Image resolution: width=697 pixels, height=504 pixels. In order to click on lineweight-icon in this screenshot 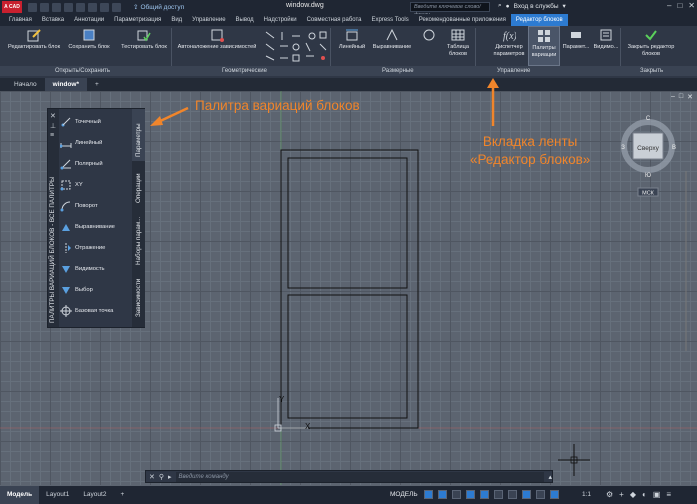, I will do `click(512, 494)`.